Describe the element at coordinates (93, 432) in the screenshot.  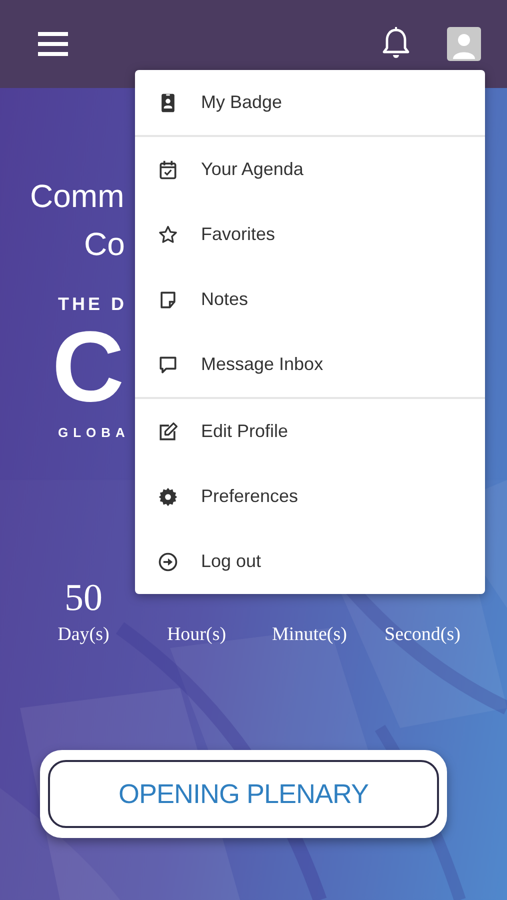
I see `logo-text: GLOBA` at that location.